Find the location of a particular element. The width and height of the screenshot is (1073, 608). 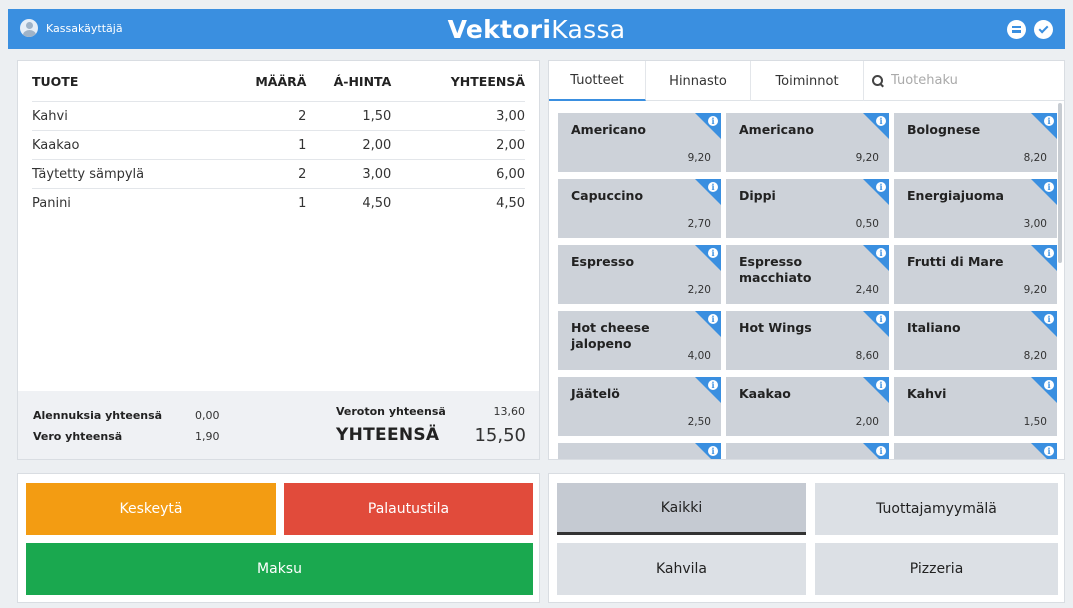

product-name: Kahvi is located at coordinates (927, 393).